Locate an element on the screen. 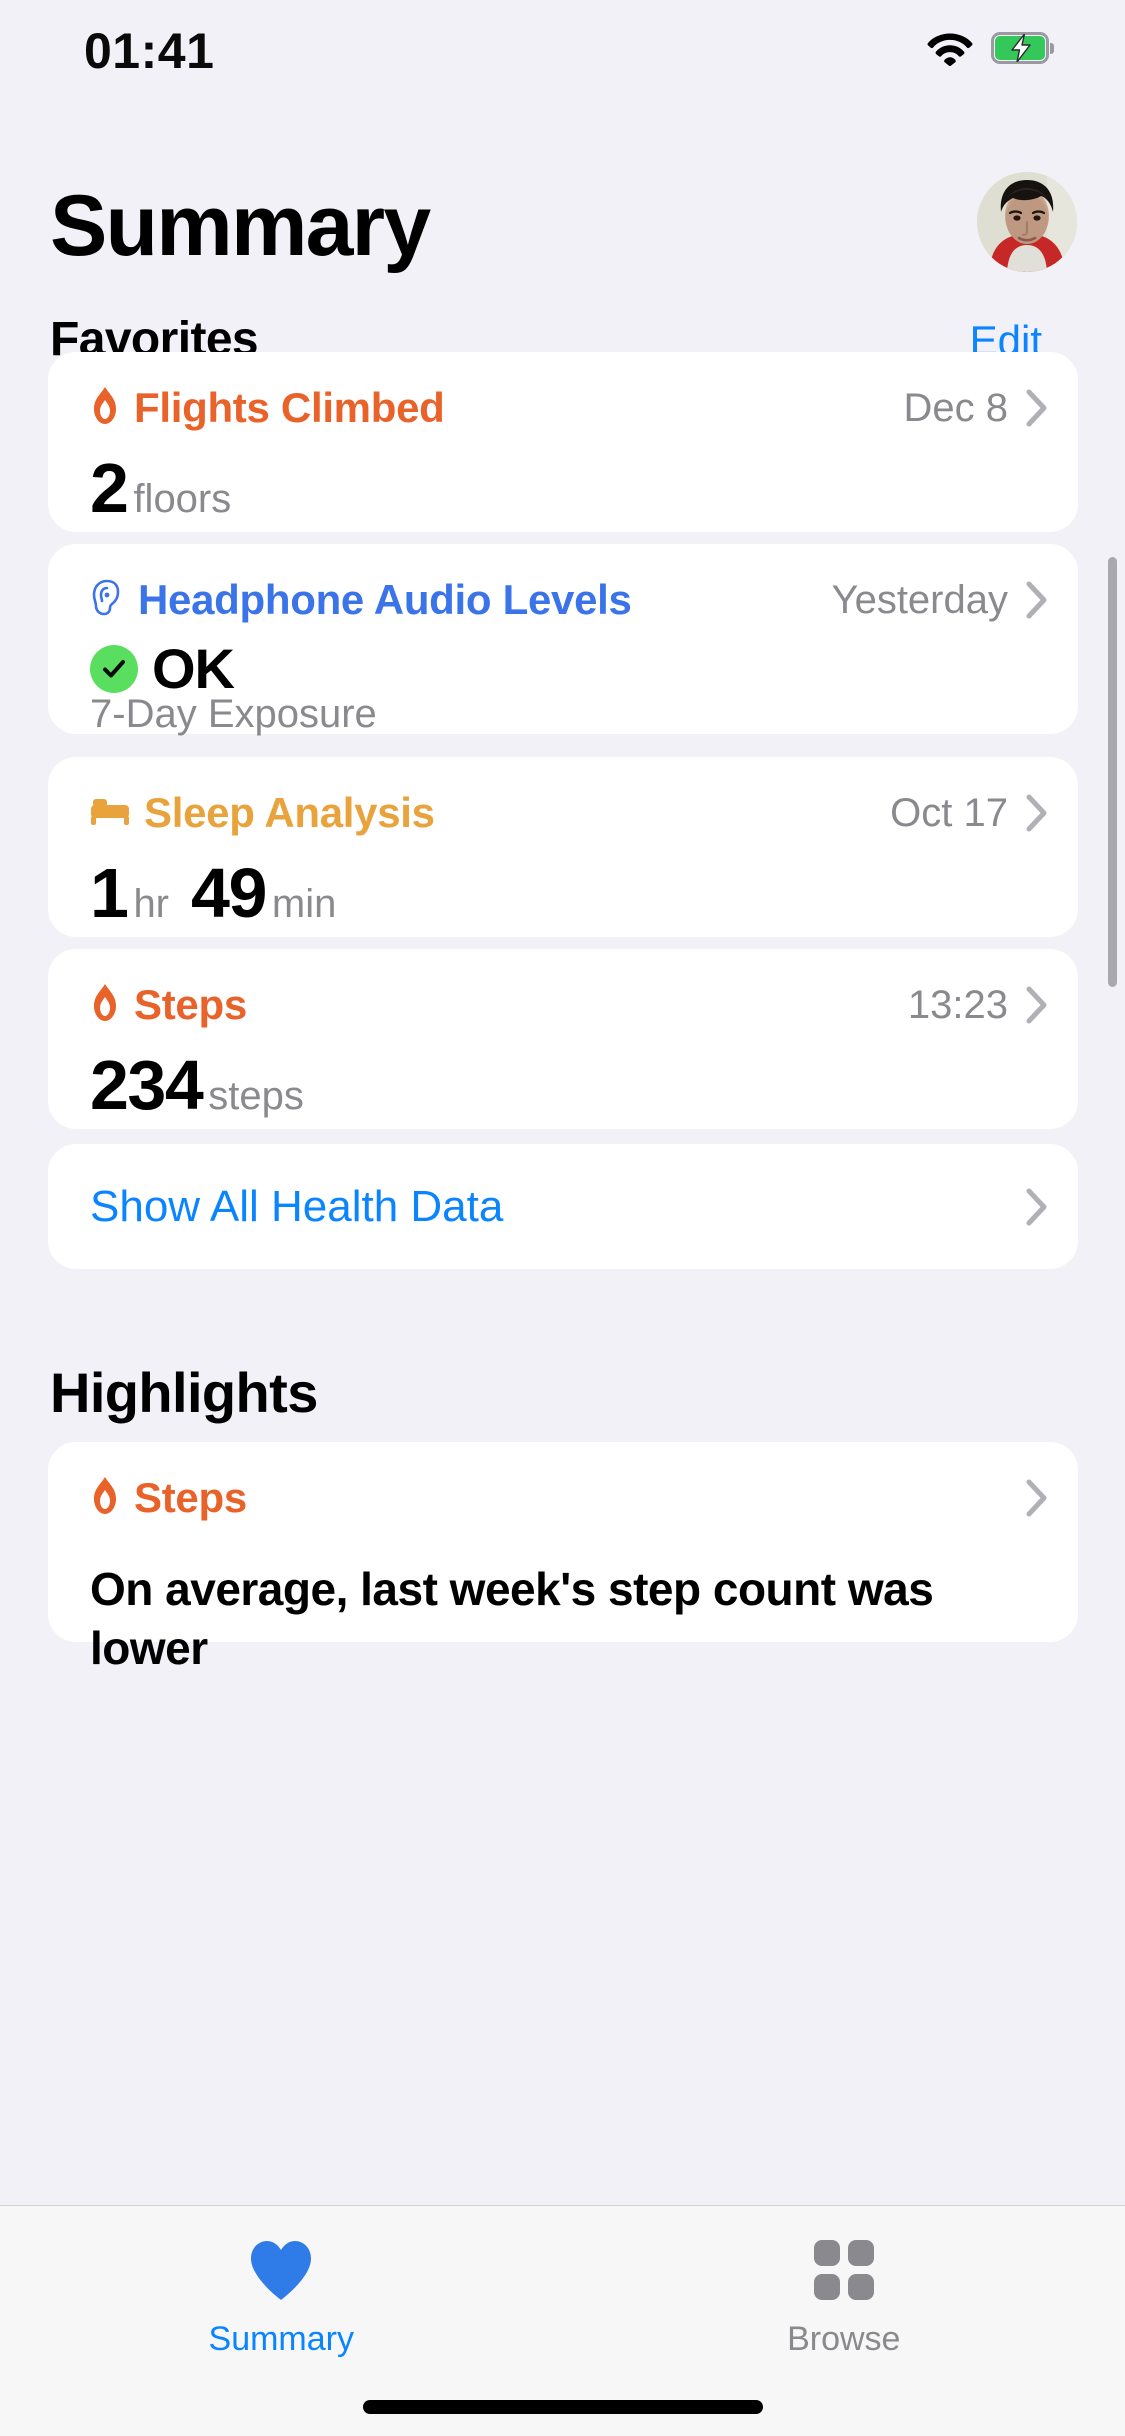 The height and width of the screenshot is (2436, 1125). metric-unit-minutes: min is located at coordinates (304, 904).